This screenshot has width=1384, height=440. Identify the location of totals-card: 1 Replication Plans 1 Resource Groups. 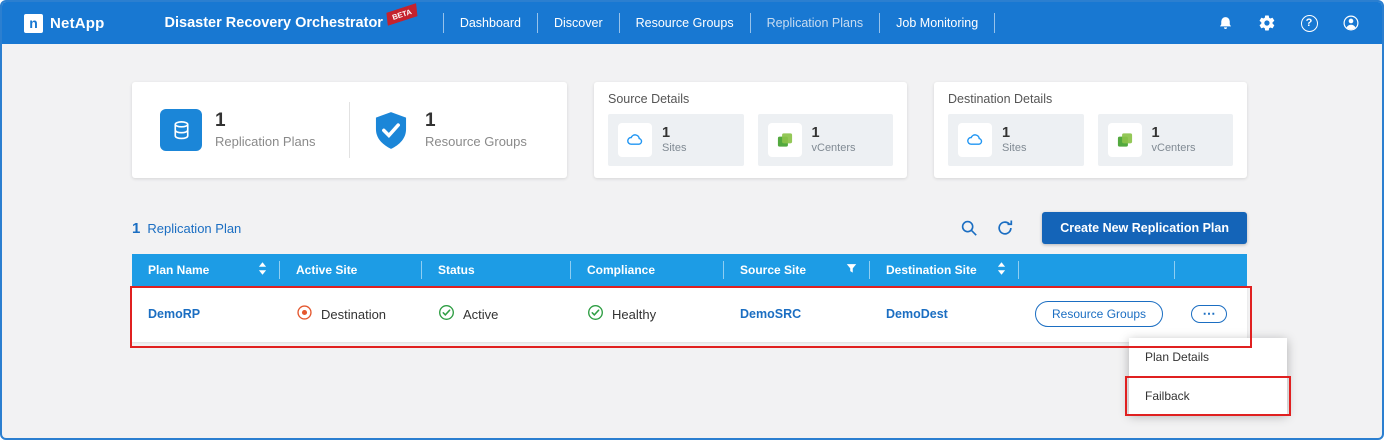
(349, 130).